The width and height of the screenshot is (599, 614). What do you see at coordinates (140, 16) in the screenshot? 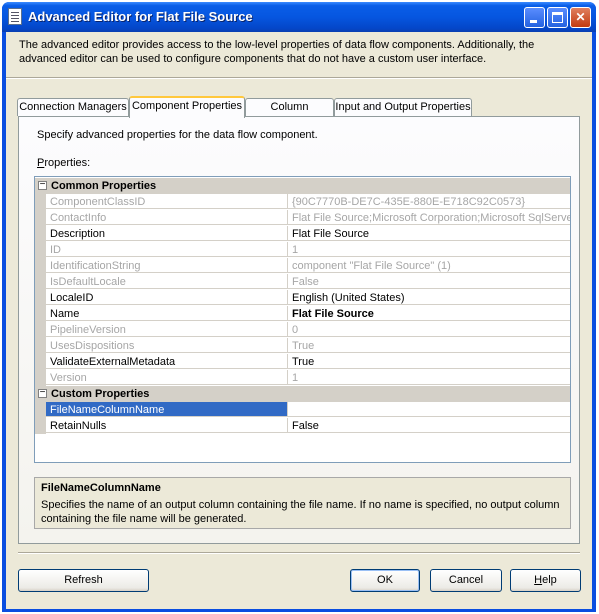
I see `window-title: Advanced Editor for Flat File Source` at bounding box center [140, 16].